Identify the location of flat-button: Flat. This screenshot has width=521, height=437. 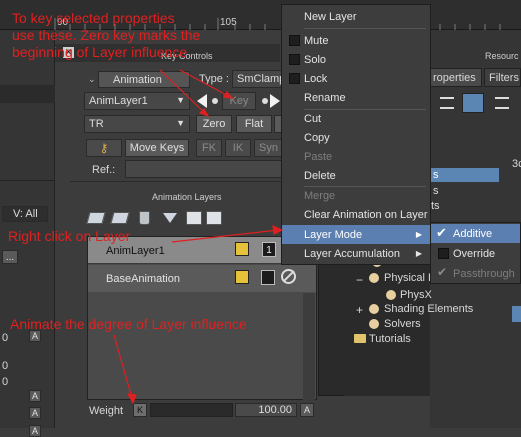
(254, 124).